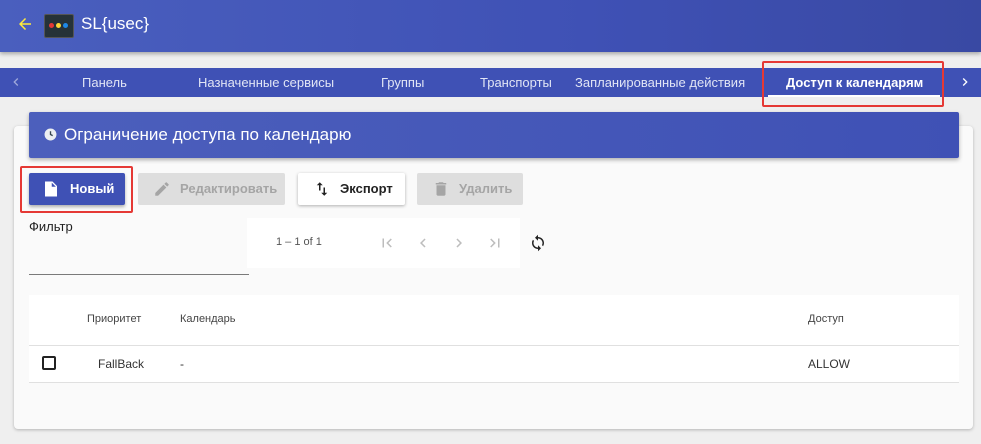  Describe the element at coordinates (76, 189) in the screenshot. I see `highlight-box-new` at that location.